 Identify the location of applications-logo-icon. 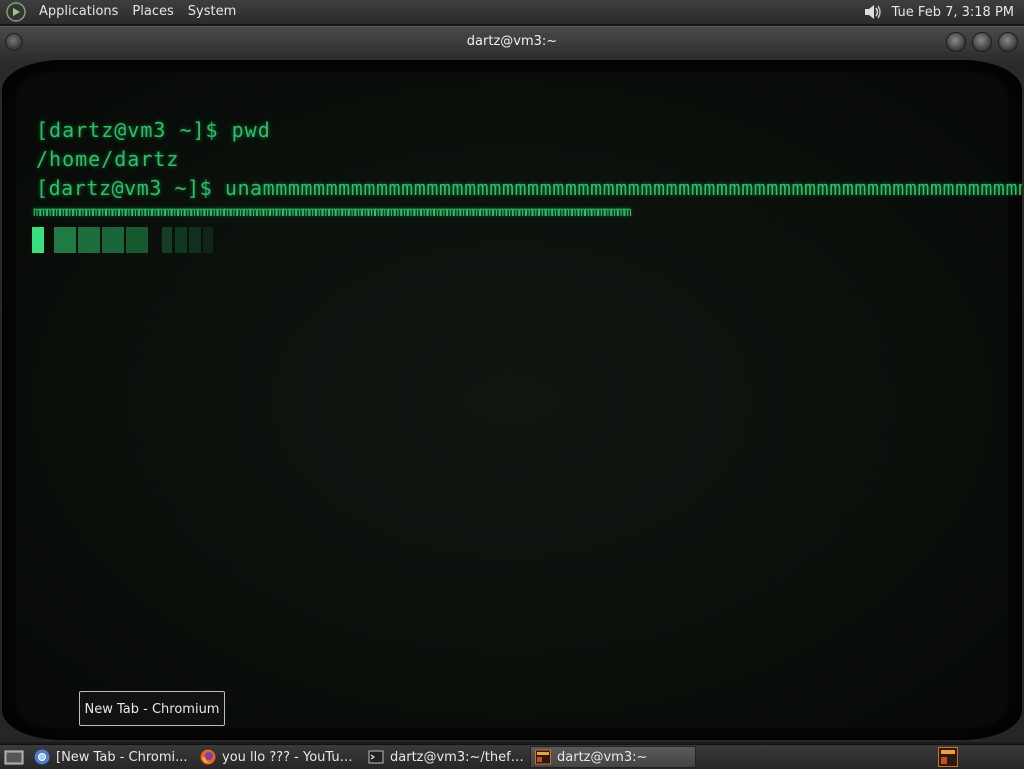
(16, 12).